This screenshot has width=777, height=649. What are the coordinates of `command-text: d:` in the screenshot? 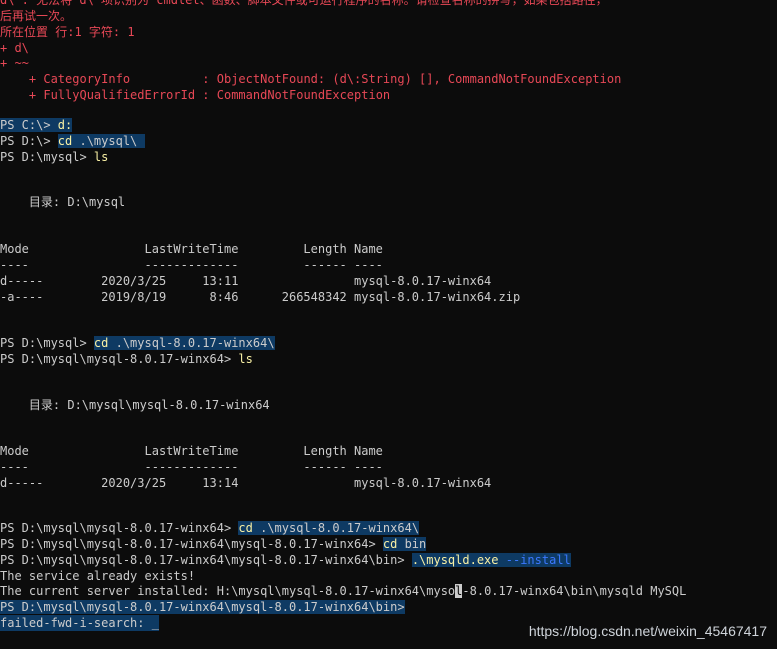 It's located at (65, 125).